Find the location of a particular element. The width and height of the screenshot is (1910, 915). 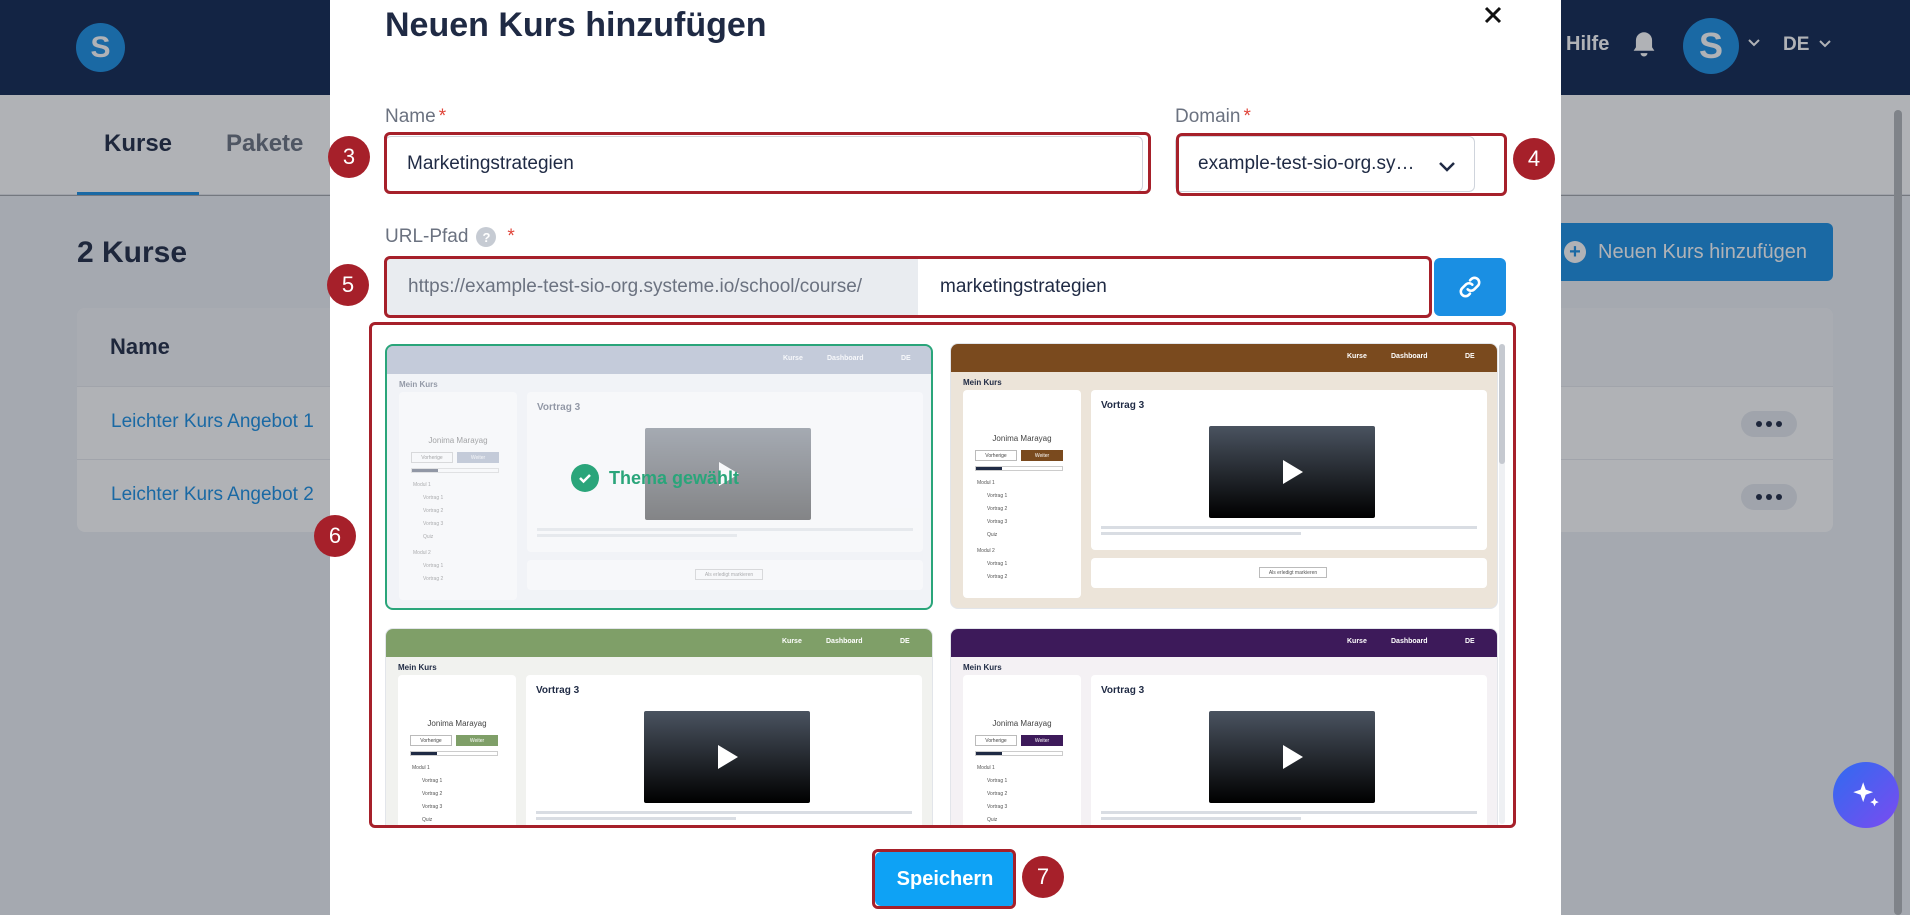

step-badge: 4 is located at coordinates (1534, 159).